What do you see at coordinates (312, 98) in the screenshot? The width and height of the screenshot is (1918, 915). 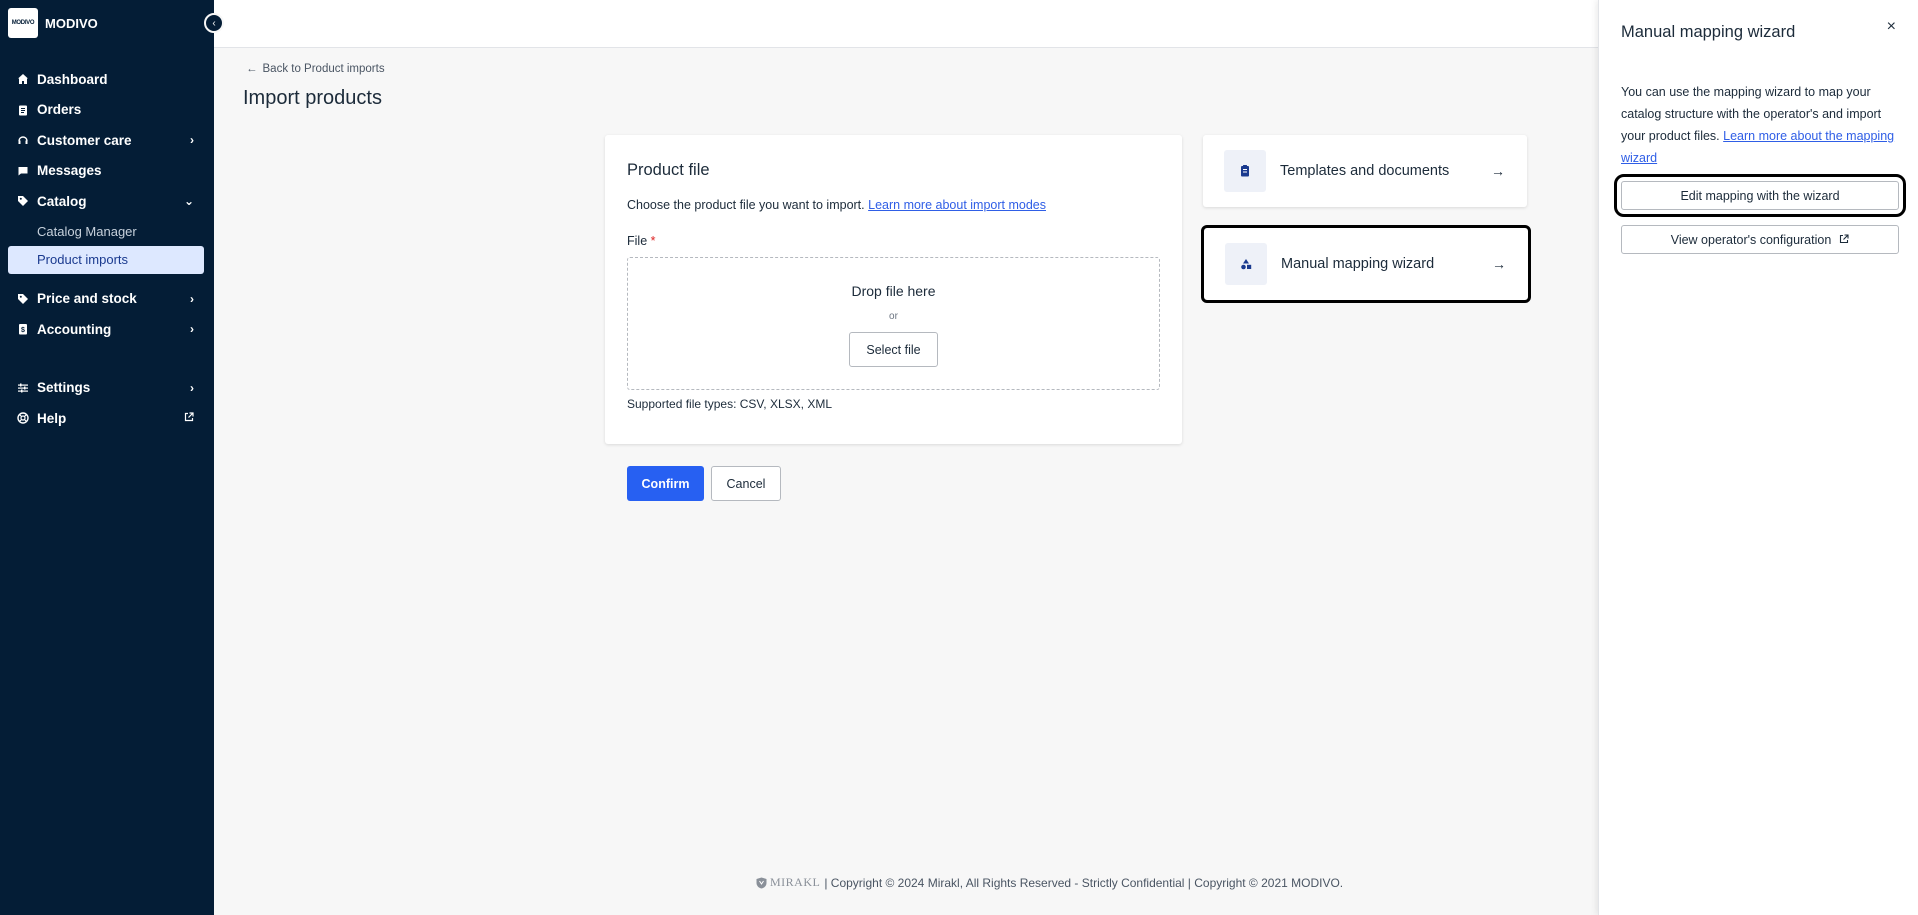 I see `page-title: Import products` at bounding box center [312, 98].